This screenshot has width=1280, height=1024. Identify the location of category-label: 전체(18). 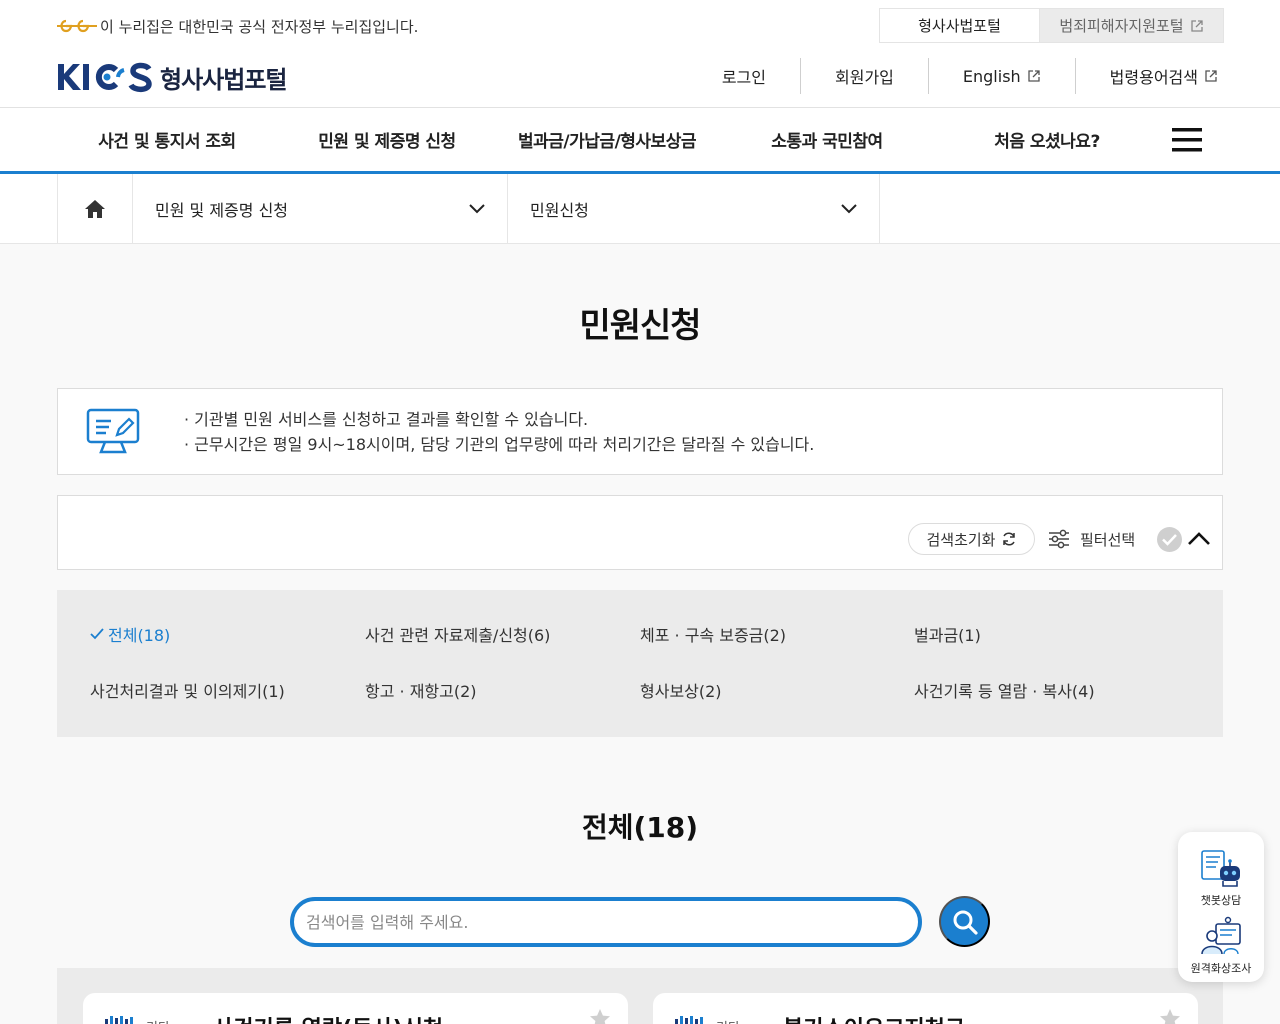
(139, 635).